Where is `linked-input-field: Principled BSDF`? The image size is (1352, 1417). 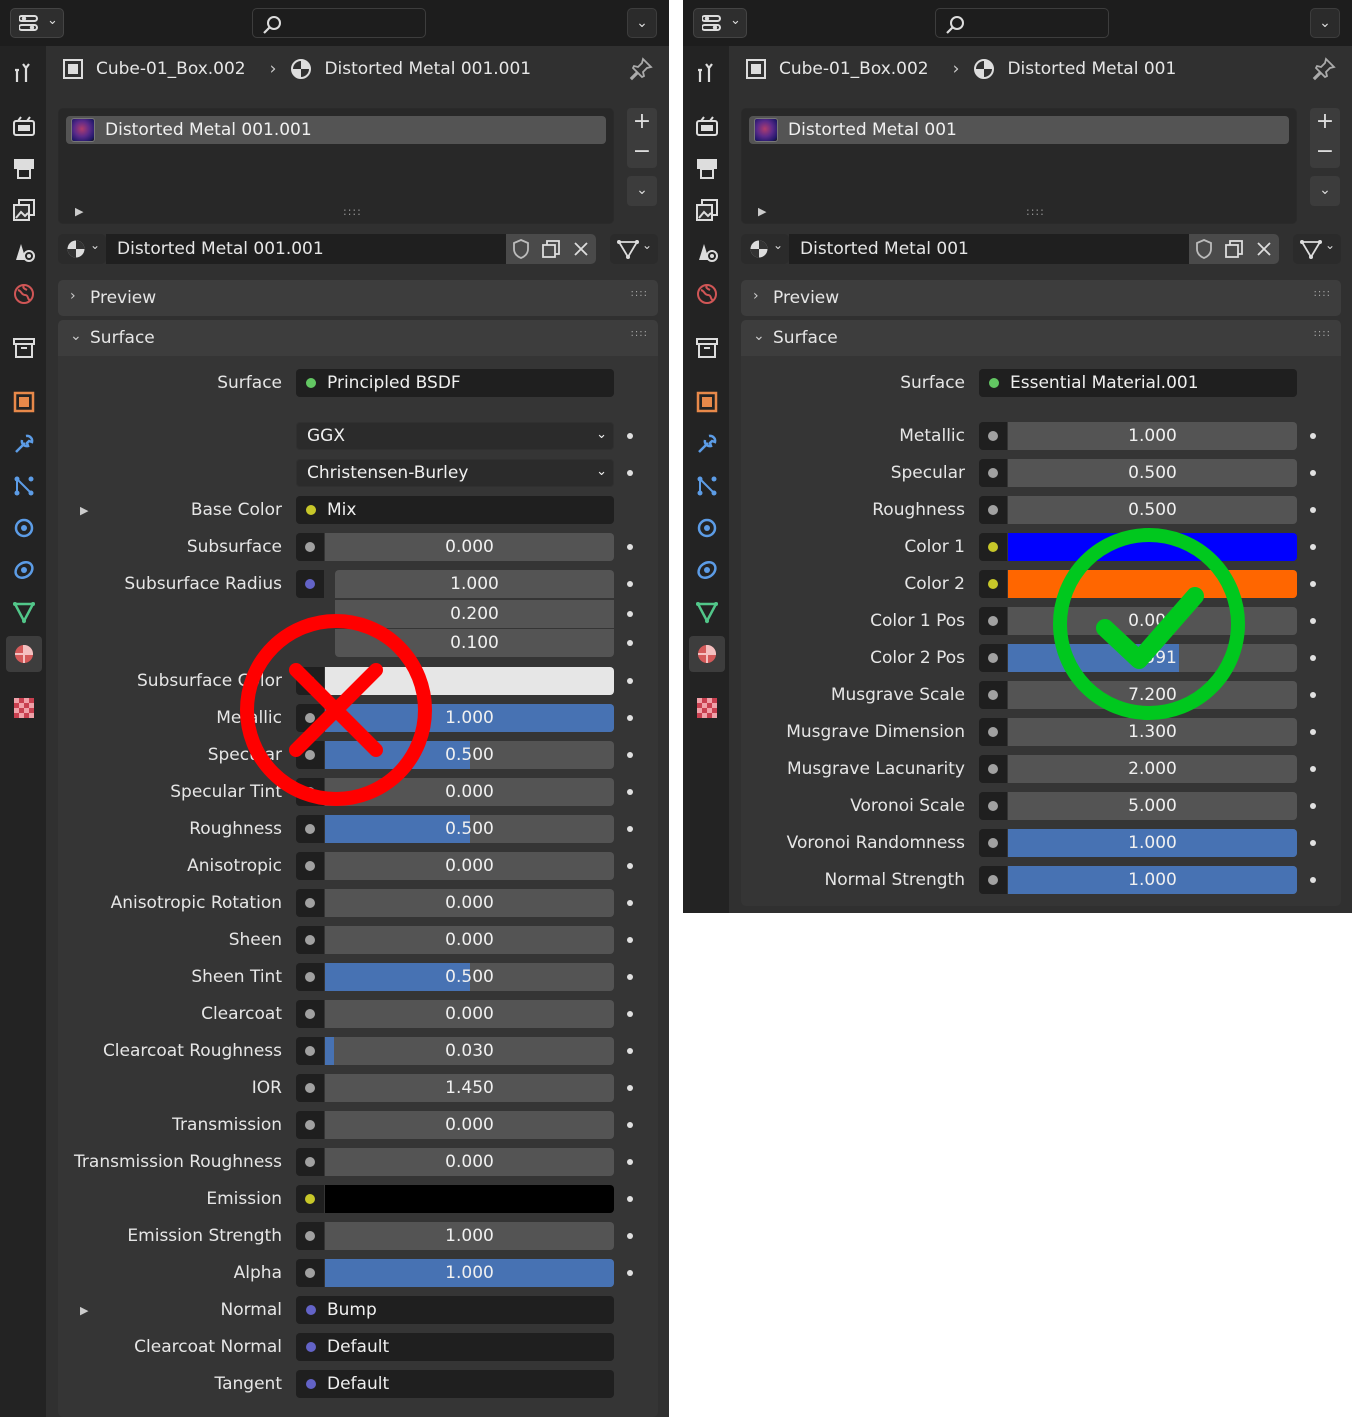
linked-input-field: Principled BSDF is located at coordinates (455, 383).